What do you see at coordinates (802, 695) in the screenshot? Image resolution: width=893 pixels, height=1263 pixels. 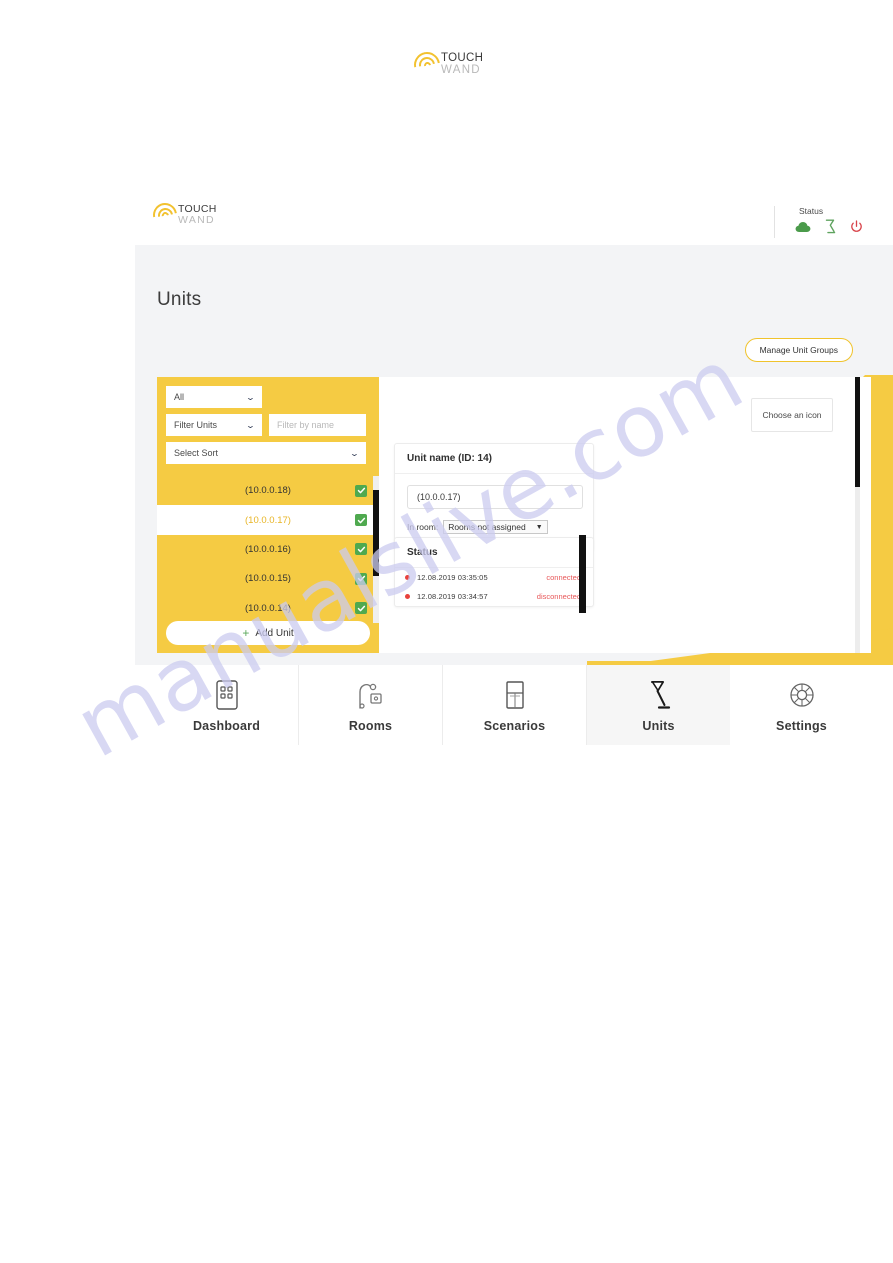 I see `settings-icon` at bounding box center [802, 695].